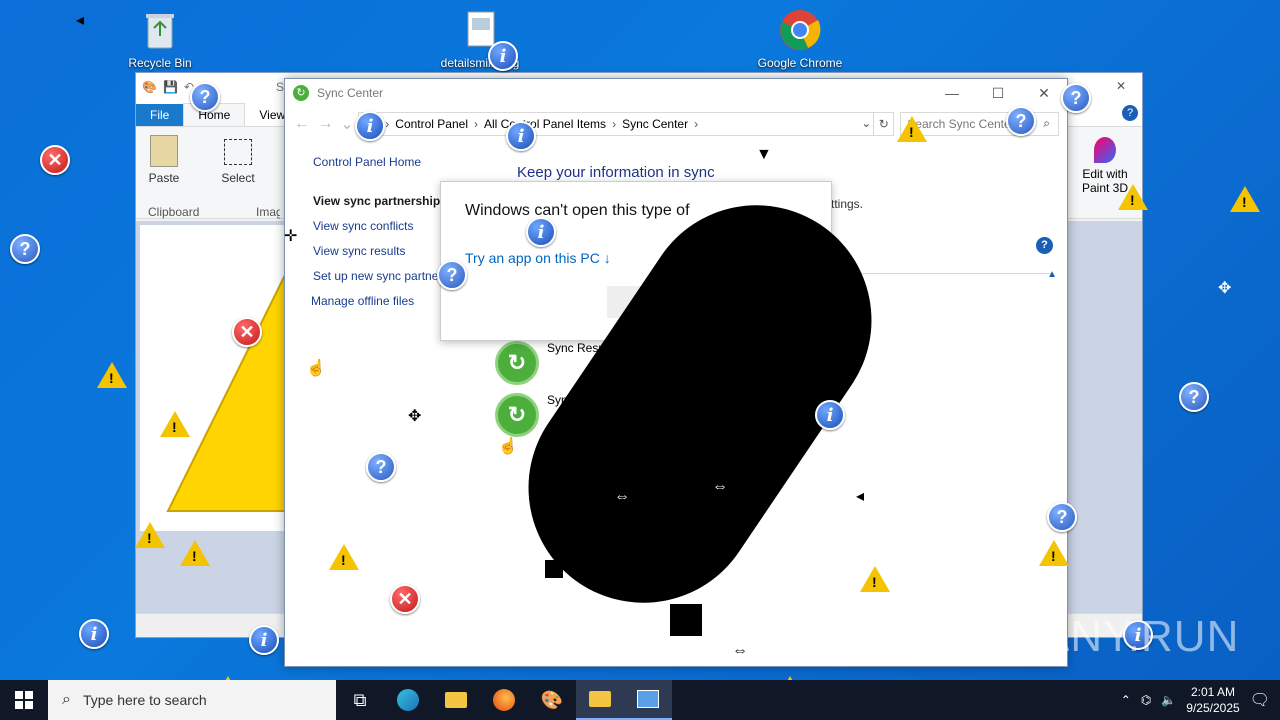 This screenshot has width=1280, height=720. I want to click on try-app-link: Try an app on this PC ↓, so click(538, 258).